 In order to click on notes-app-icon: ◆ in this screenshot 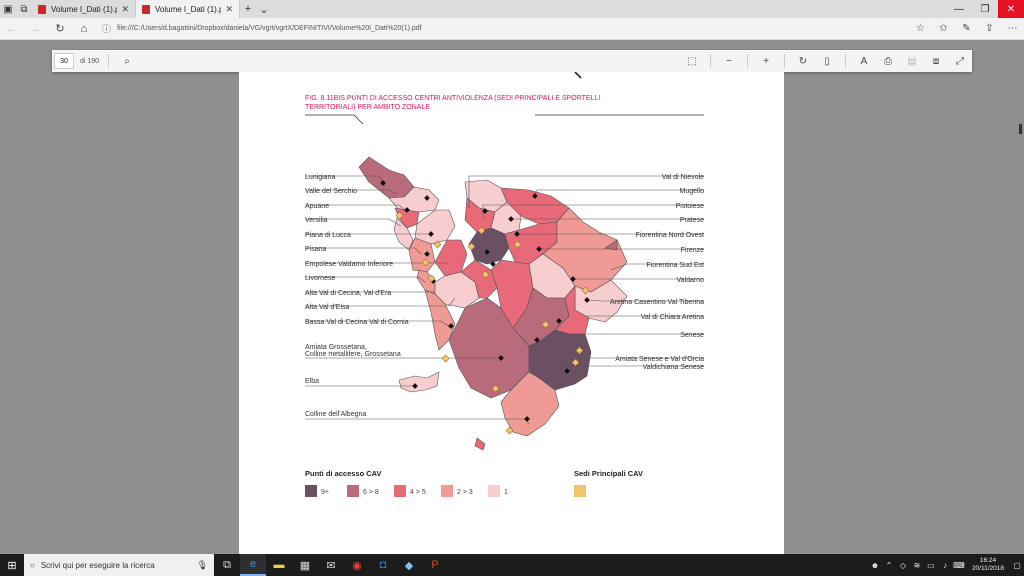, I will do `click(409, 565)`.